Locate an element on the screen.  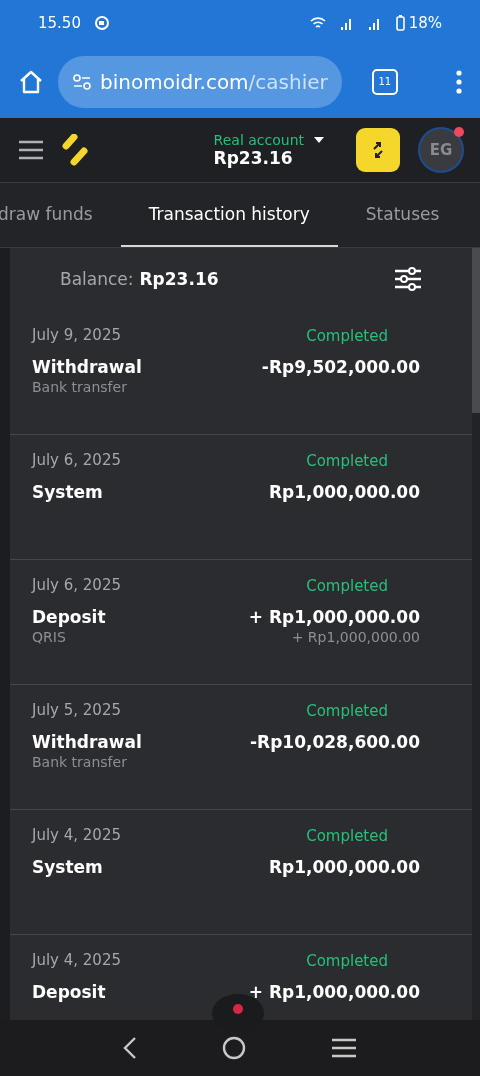
tab-count: 11 is located at coordinates (384, 81).